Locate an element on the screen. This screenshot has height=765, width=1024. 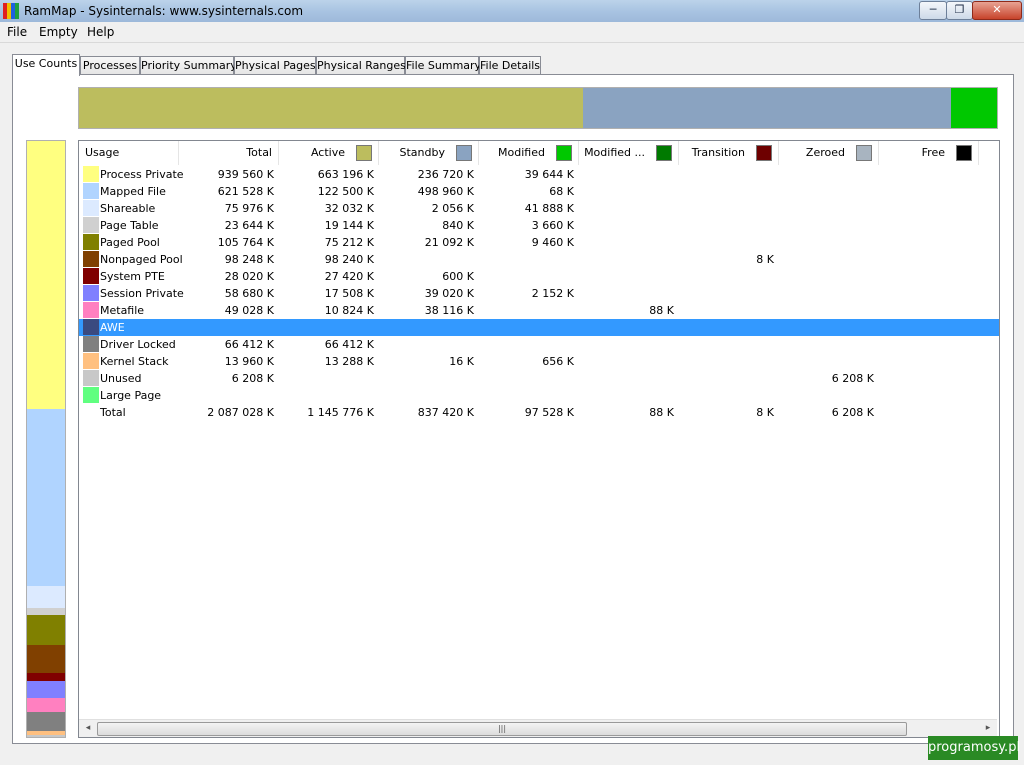
cell-value: 58 680 K is located at coordinates (249, 293).